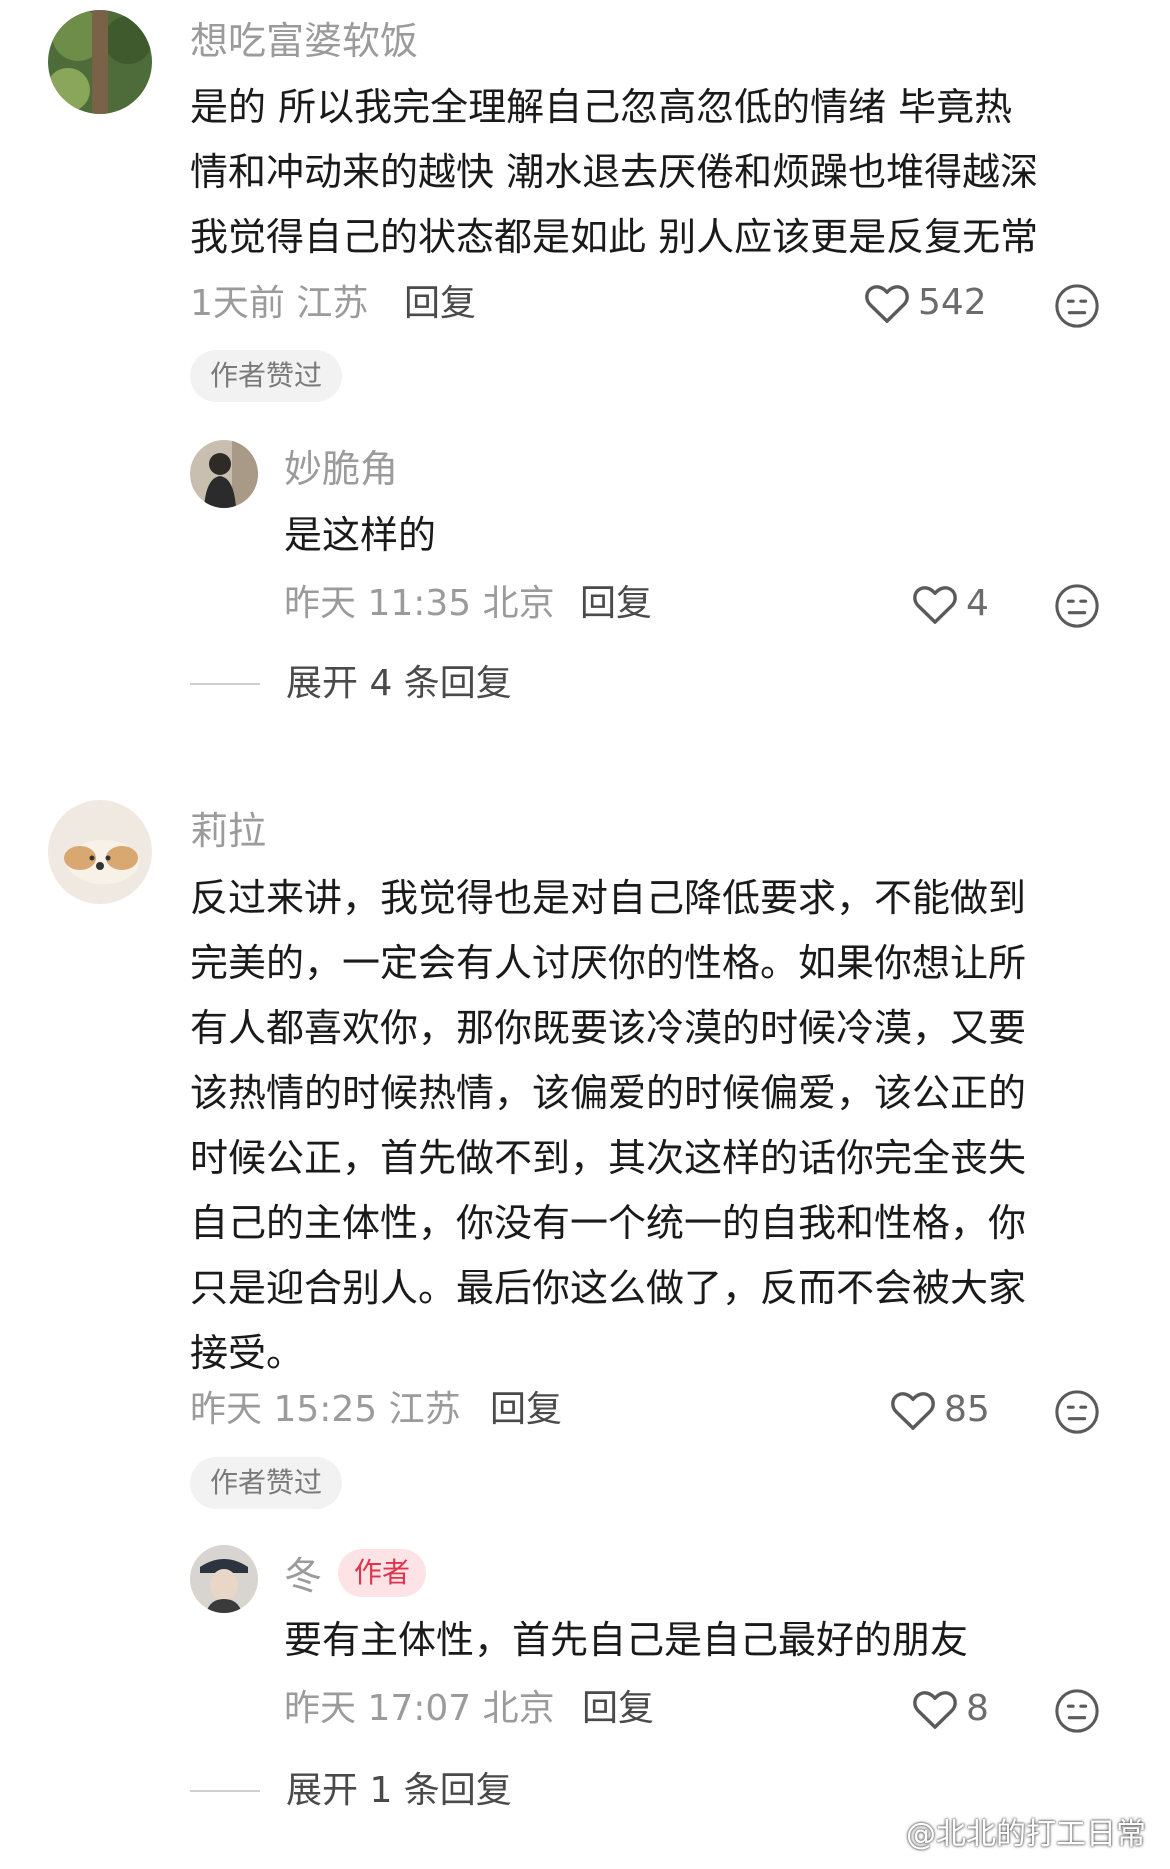 This screenshot has height=1869, width=1170. Describe the element at coordinates (360, 535) in the screenshot. I see `reply-text: 是这样的` at that location.